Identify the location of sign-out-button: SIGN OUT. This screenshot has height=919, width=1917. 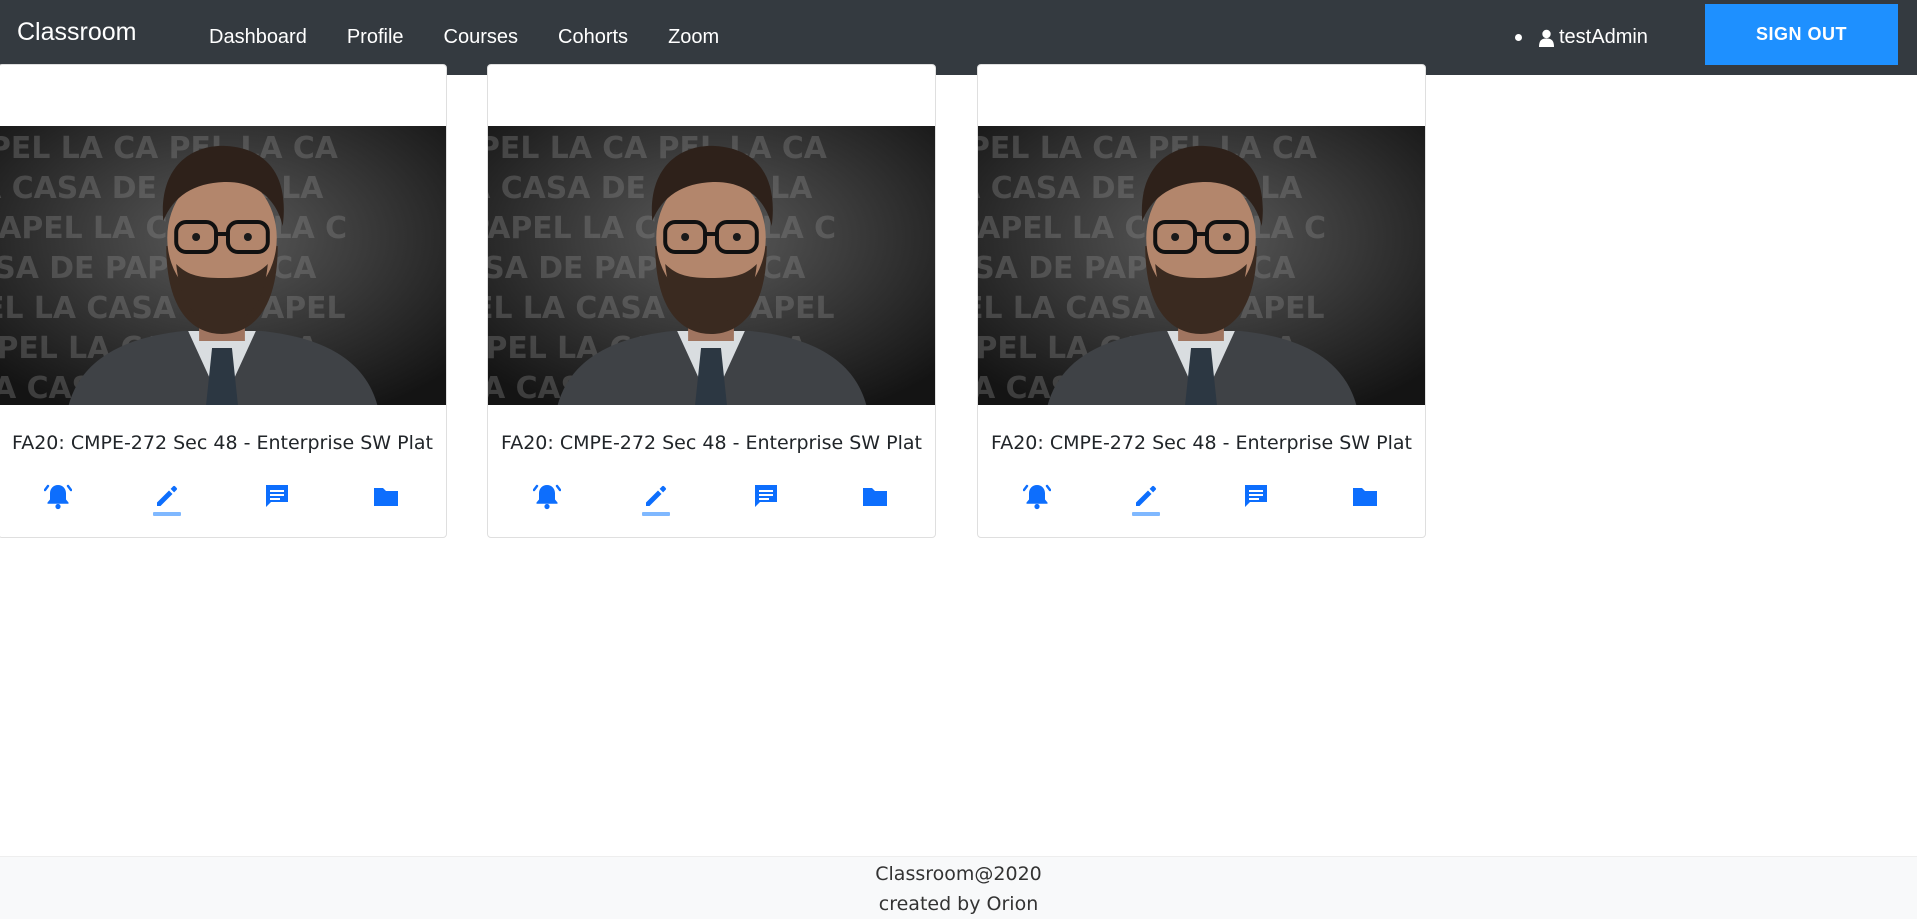
(1801, 34).